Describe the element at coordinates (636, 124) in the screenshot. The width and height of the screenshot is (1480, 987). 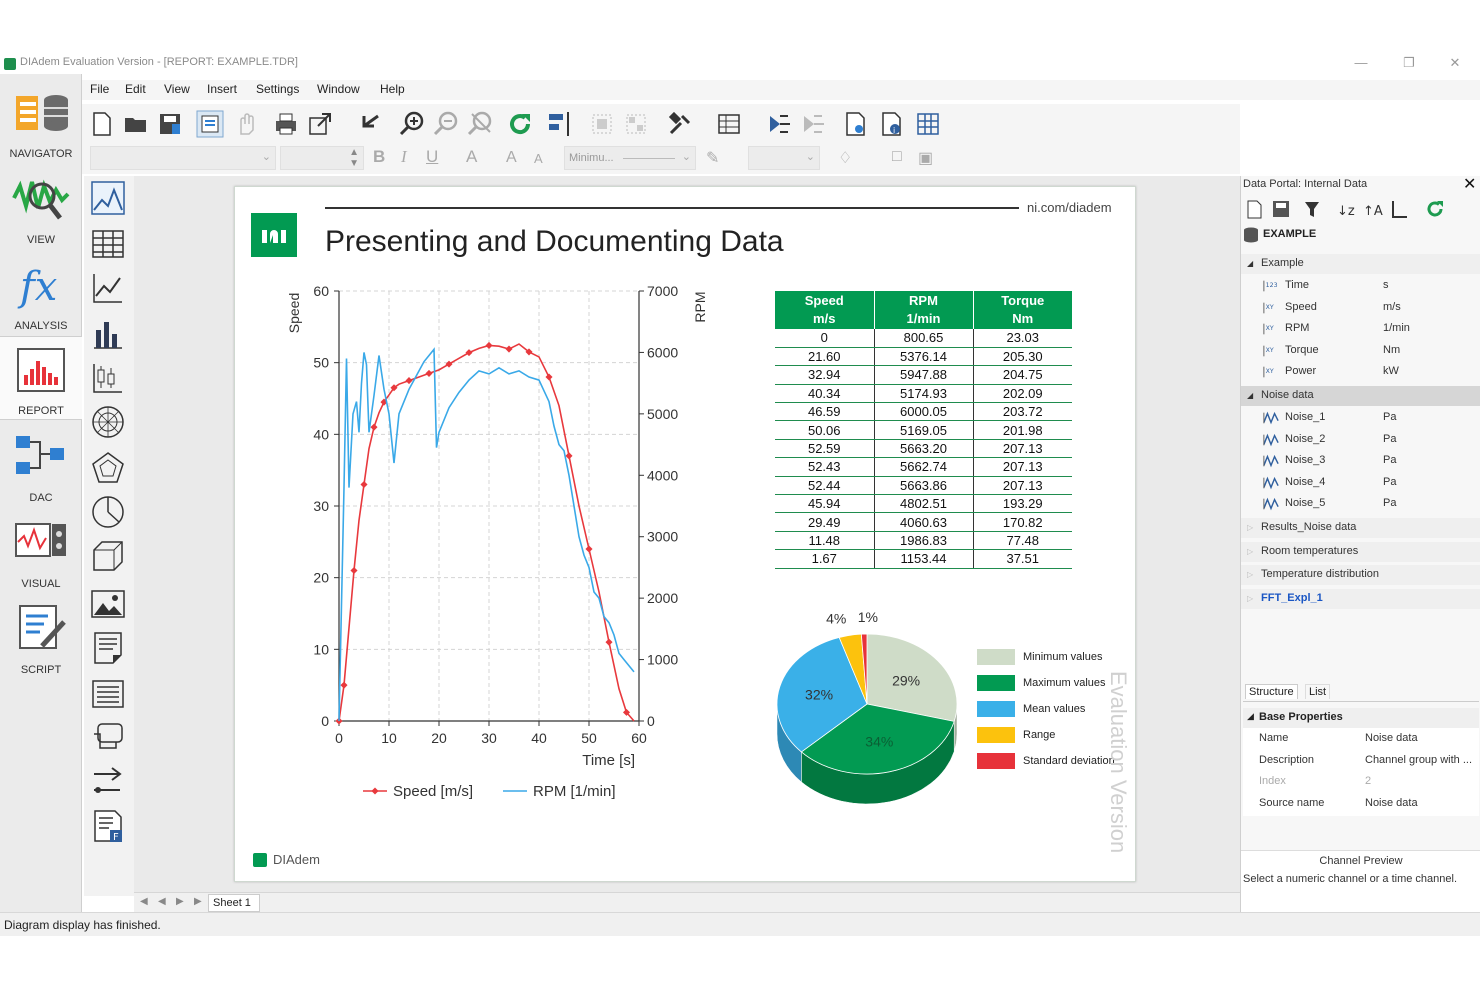
I see `ungroup-icon` at that location.